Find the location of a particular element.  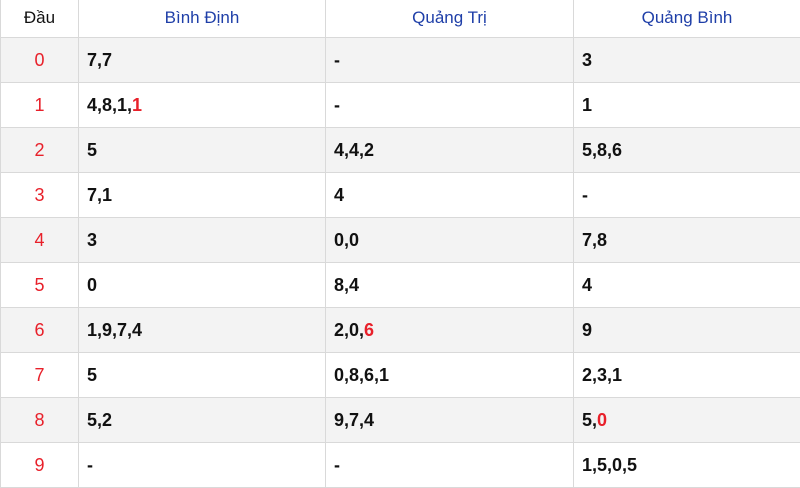

cell-binh-dinh: 5,2 is located at coordinates (202, 420).